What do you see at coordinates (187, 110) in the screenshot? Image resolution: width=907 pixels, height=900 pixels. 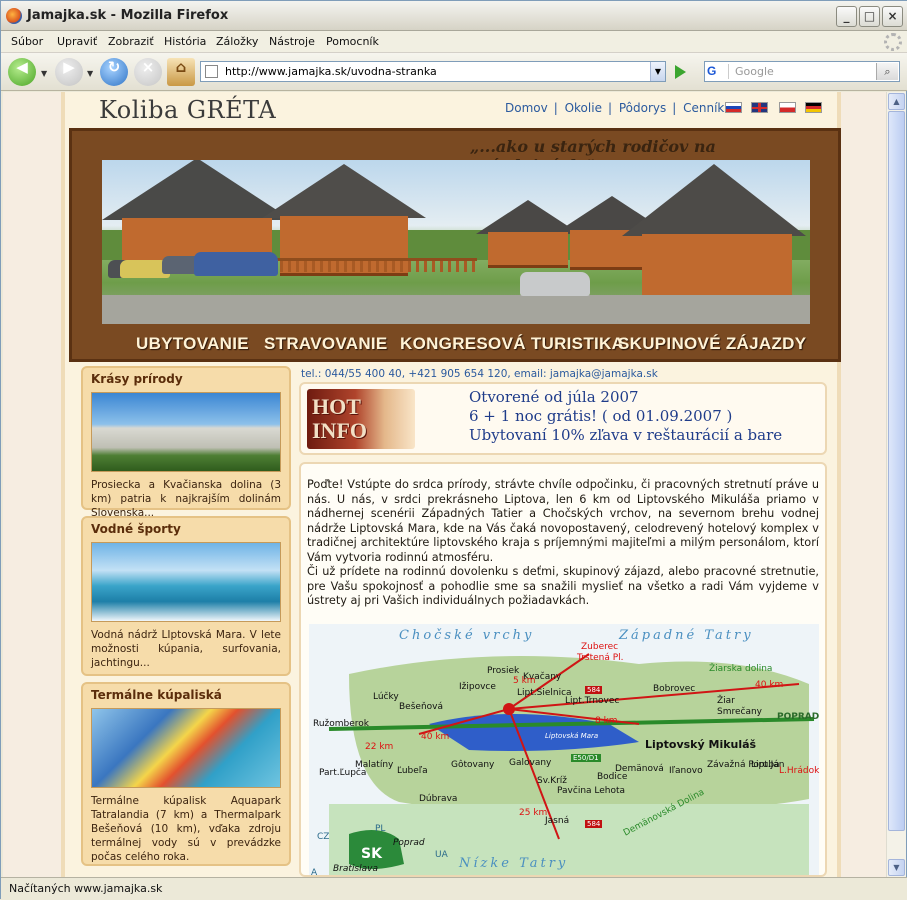 I see `site-logo: Koliba GRÉTA` at bounding box center [187, 110].